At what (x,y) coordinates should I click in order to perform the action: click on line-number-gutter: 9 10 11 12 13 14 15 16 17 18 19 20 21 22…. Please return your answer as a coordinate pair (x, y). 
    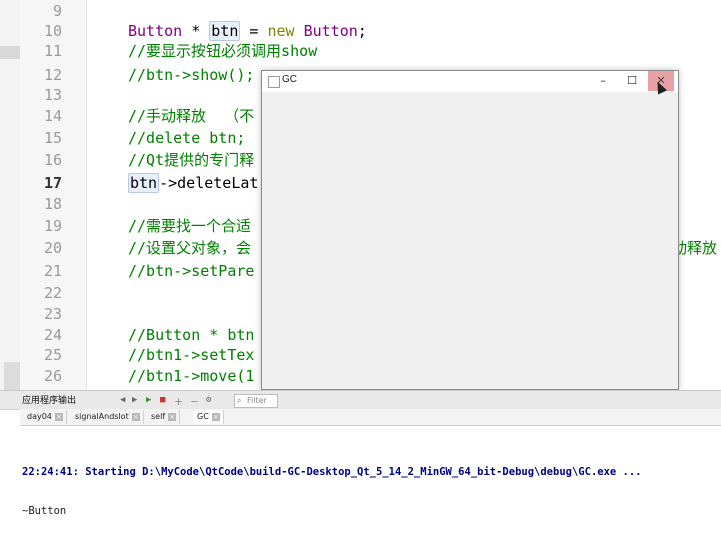
    Looking at the image, I should click on (53, 195).